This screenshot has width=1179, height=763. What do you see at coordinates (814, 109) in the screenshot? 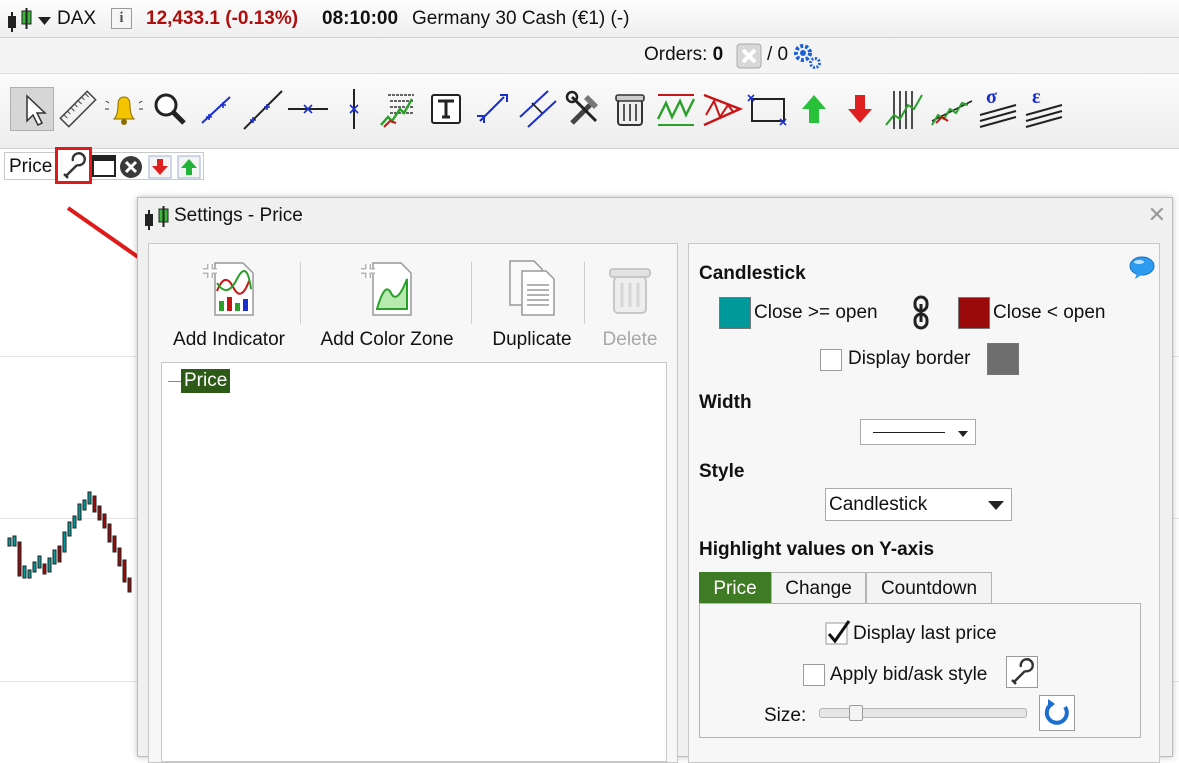
I see `buy-arrow-icon` at bounding box center [814, 109].